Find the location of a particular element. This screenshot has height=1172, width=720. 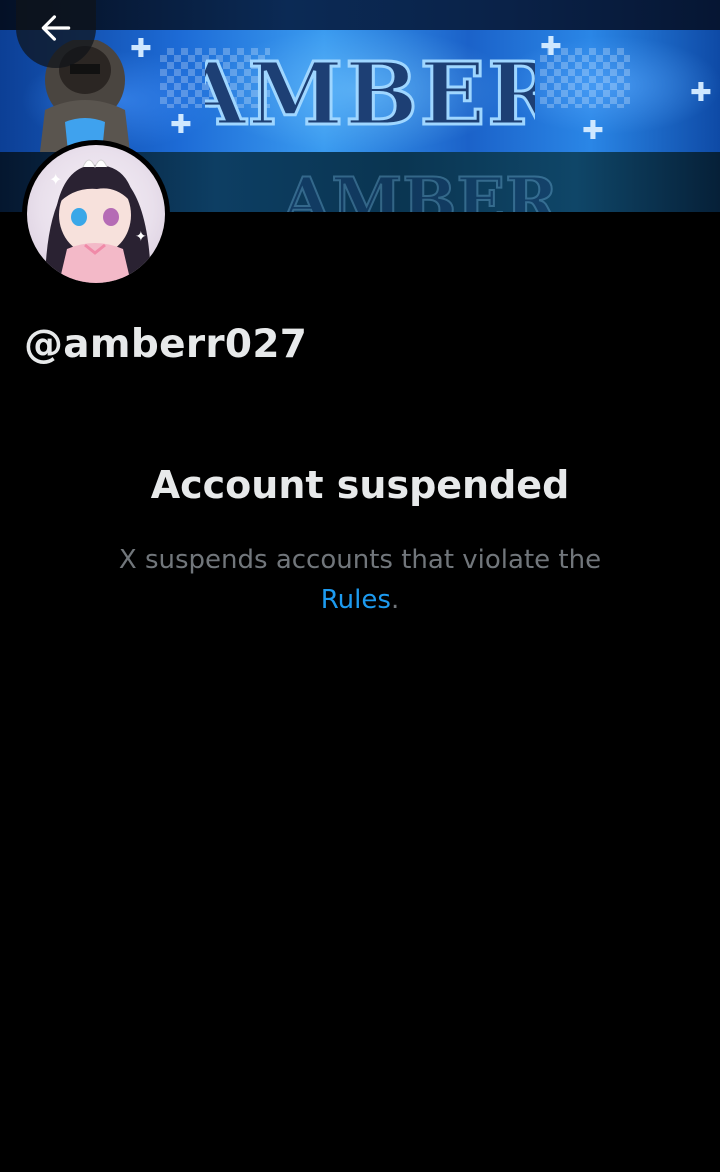

rules-link: Rules is located at coordinates (356, 600).